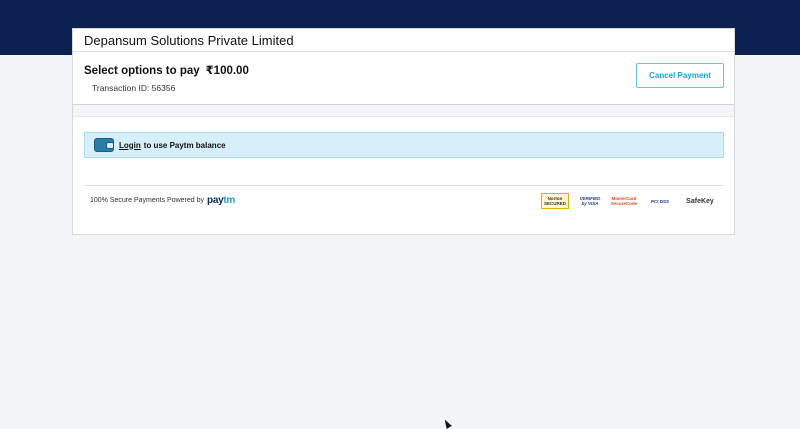 The height and width of the screenshot is (429, 800). Describe the element at coordinates (555, 201) in the screenshot. I see `norton-badge-icon: Norton SECURED` at that location.